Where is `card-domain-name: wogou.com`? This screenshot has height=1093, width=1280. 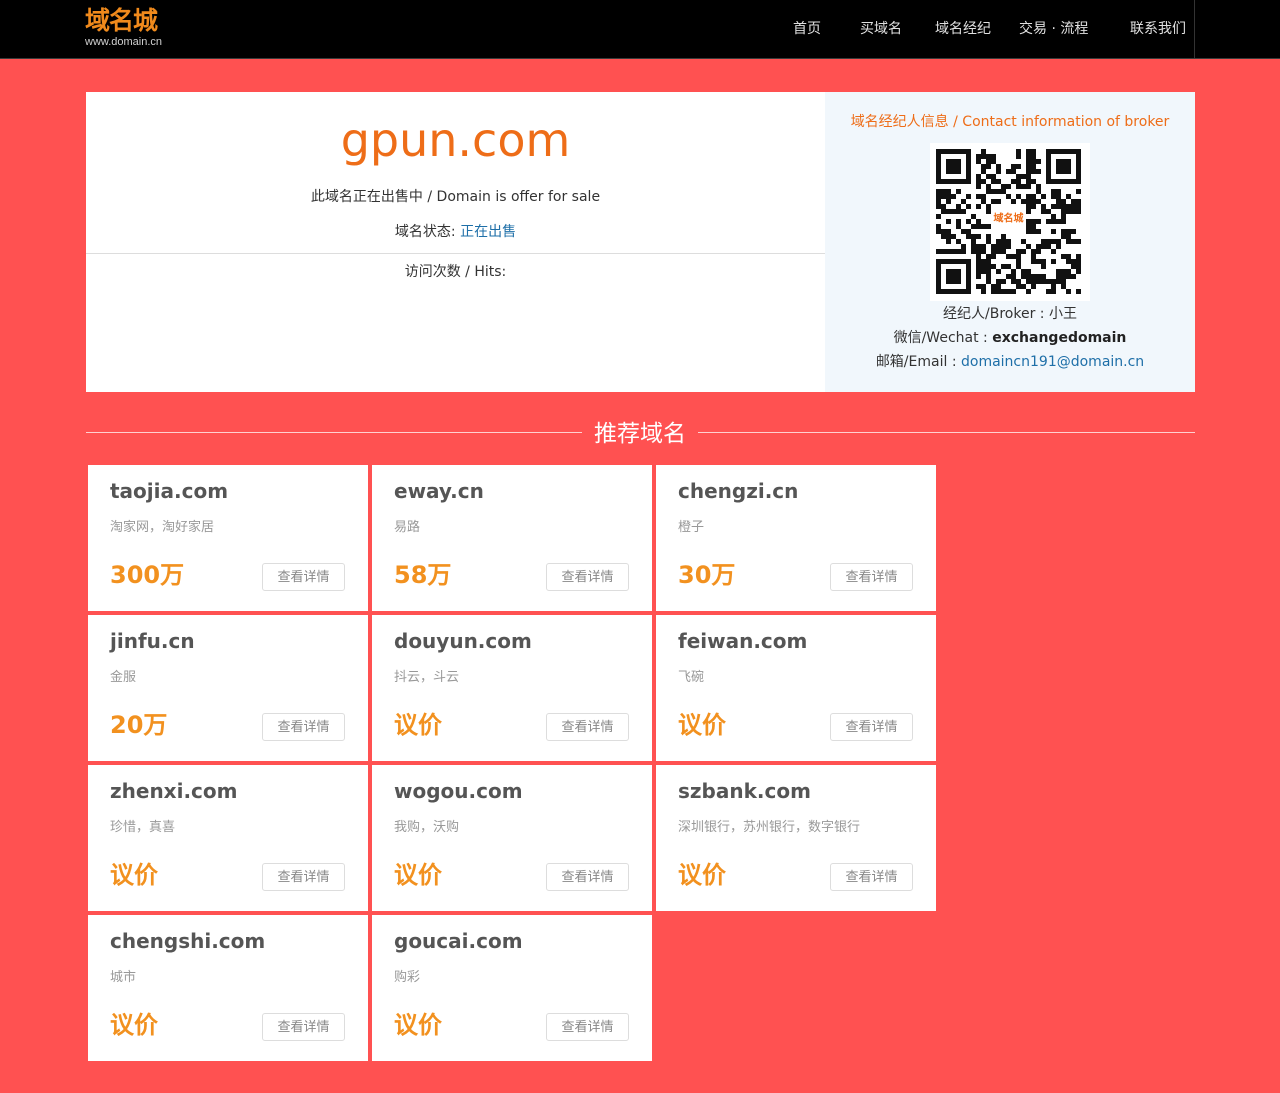
card-domain-name: wogou.com is located at coordinates (458, 791).